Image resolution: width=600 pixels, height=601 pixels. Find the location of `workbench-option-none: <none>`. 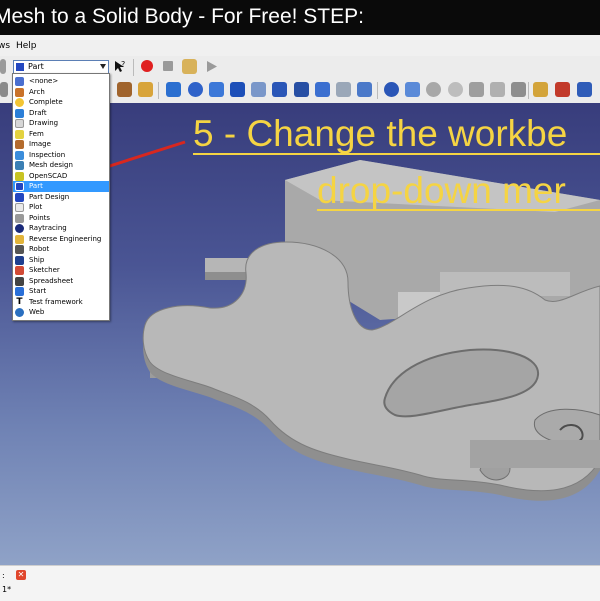

workbench-option-none: <none> is located at coordinates (61, 81).